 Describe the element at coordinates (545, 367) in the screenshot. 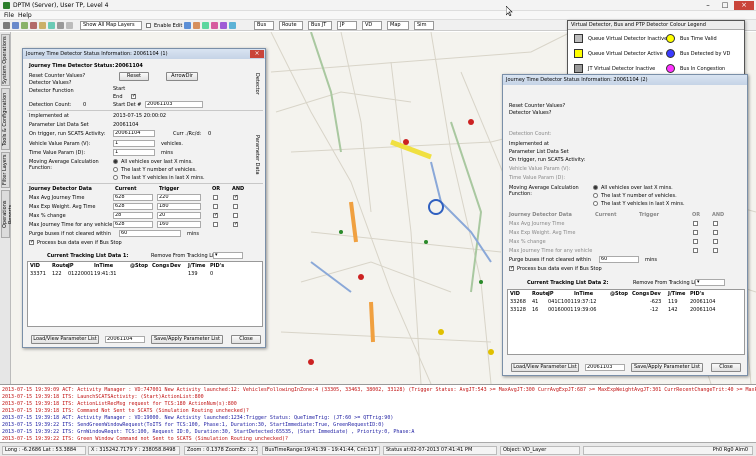

I see `d2-load-parameter-button: Load/View Parameter List` at that location.